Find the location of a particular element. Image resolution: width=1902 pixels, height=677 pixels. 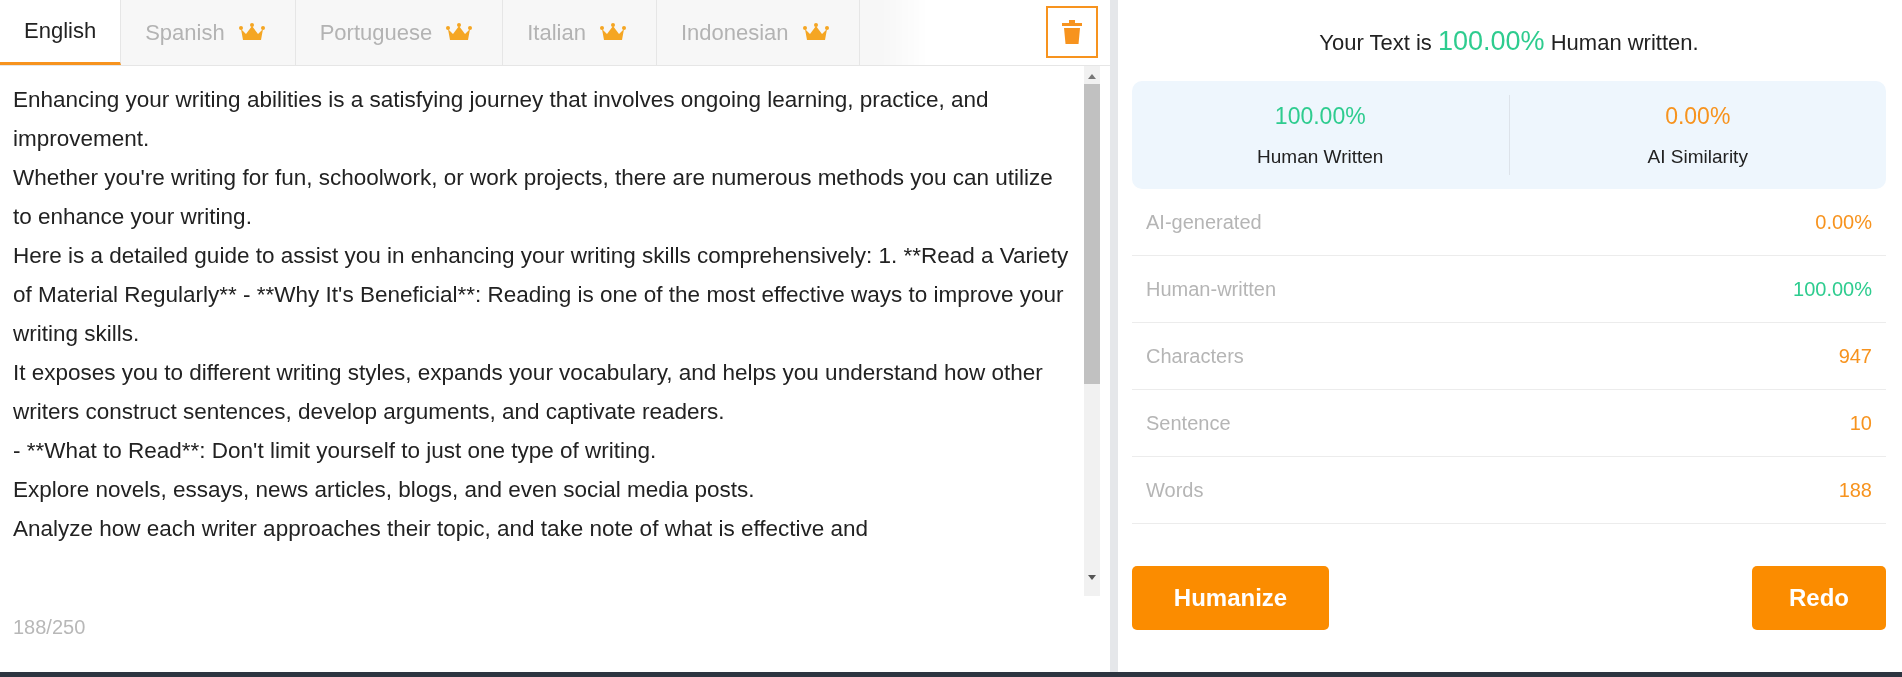

stat-value: 100.00% is located at coordinates (1832, 289).